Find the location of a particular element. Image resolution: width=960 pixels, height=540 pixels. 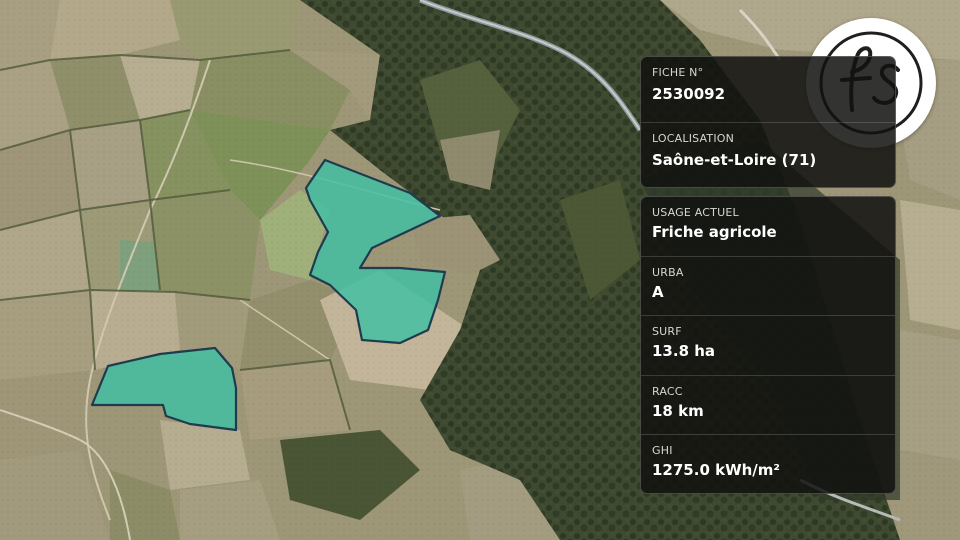

usage-value: Friche agricole is located at coordinates (714, 232).